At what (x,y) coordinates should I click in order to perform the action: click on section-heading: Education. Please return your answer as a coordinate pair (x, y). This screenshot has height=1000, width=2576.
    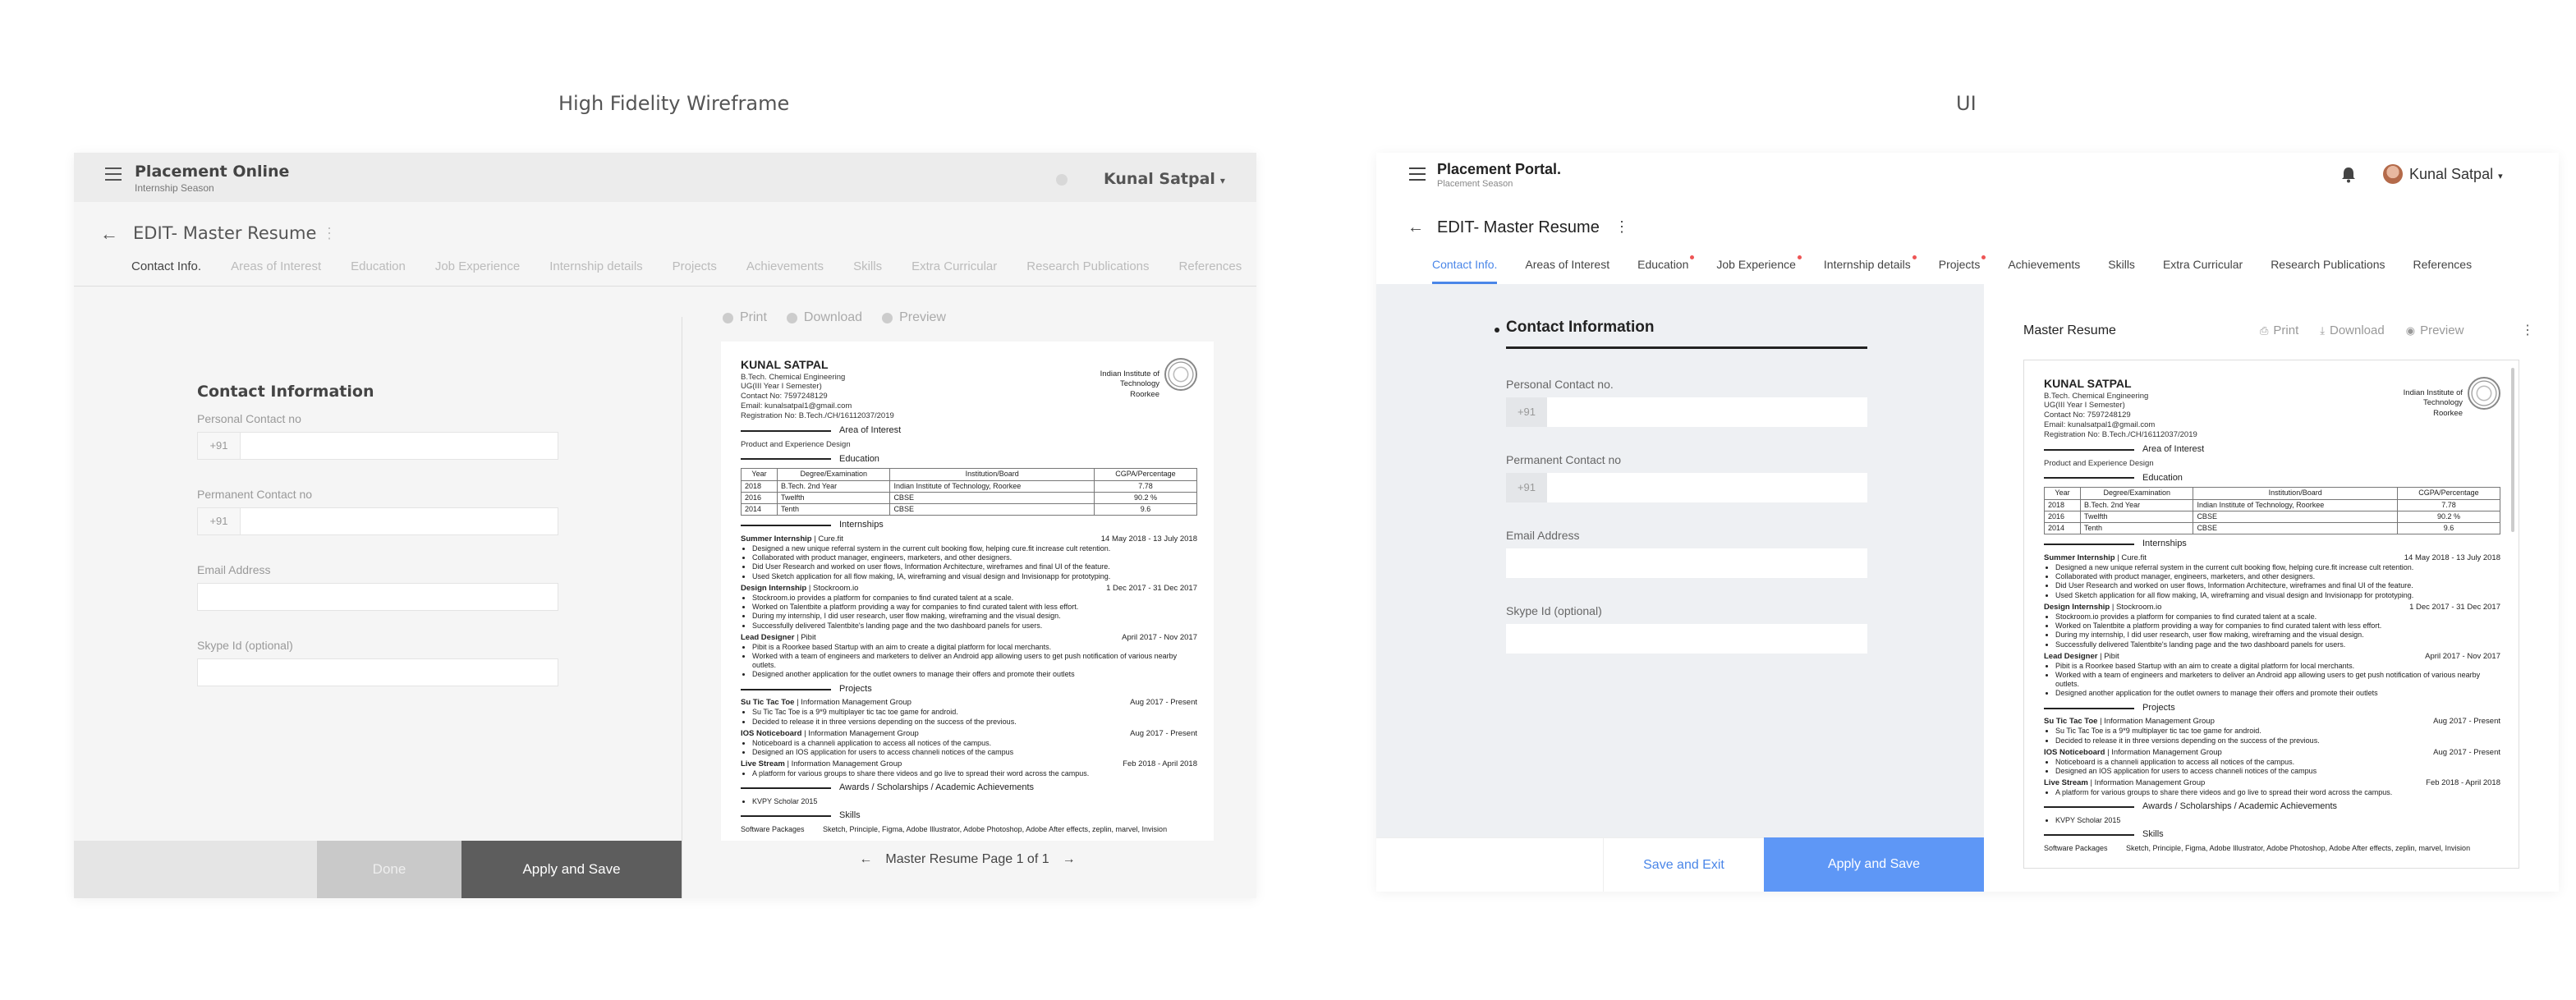
    Looking at the image, I should click on (969, 460).